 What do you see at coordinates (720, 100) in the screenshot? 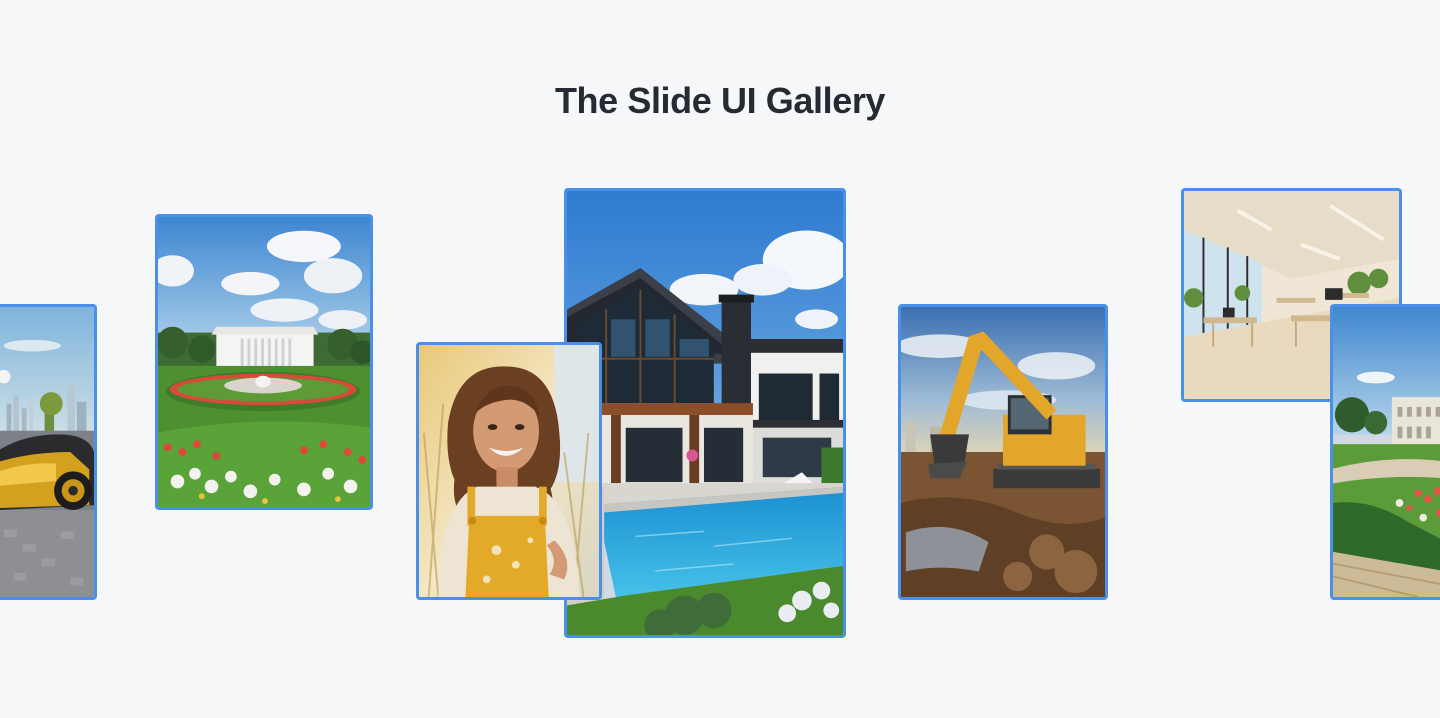
I see `page-title: The Slide UI Gallery` at bounding box center [720, 100].